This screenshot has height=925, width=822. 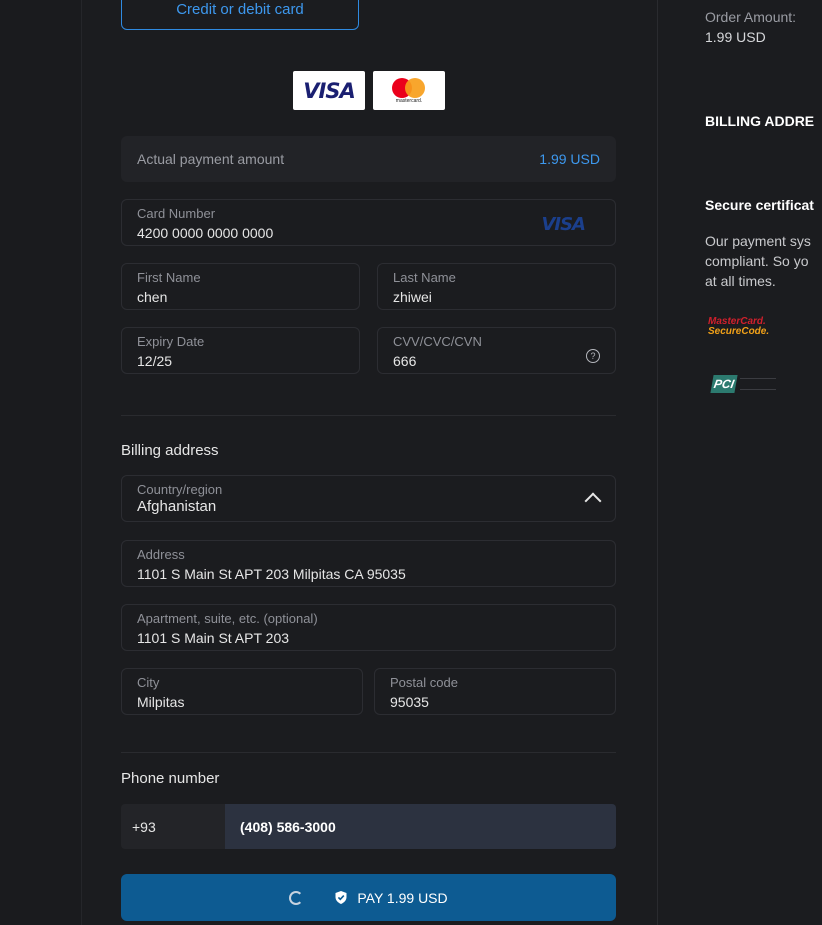 I want to click on pay-button-label: PAY 1.99 USD, so click(x=402, y=897).